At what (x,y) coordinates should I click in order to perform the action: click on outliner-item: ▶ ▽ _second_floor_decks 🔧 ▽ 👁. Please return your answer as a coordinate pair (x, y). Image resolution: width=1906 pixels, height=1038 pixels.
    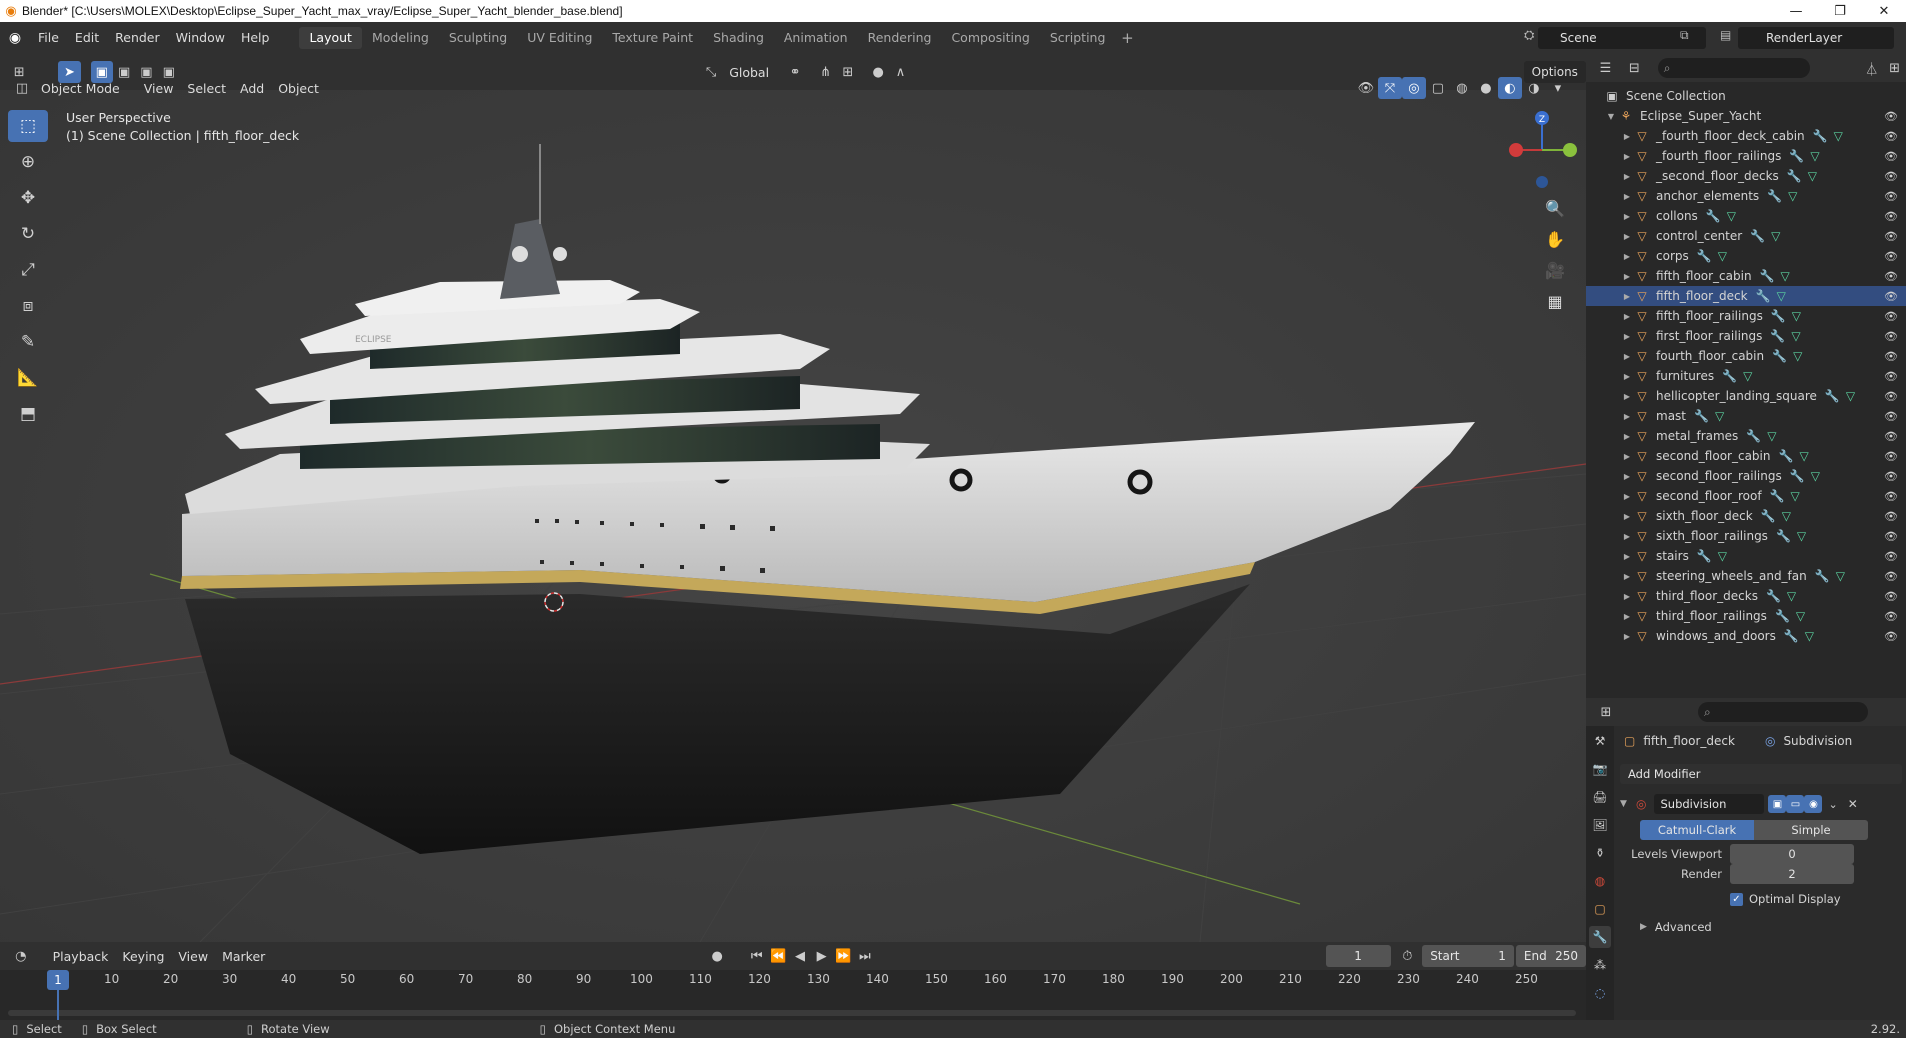
    Looking at the image, I should click on (1746, 176).